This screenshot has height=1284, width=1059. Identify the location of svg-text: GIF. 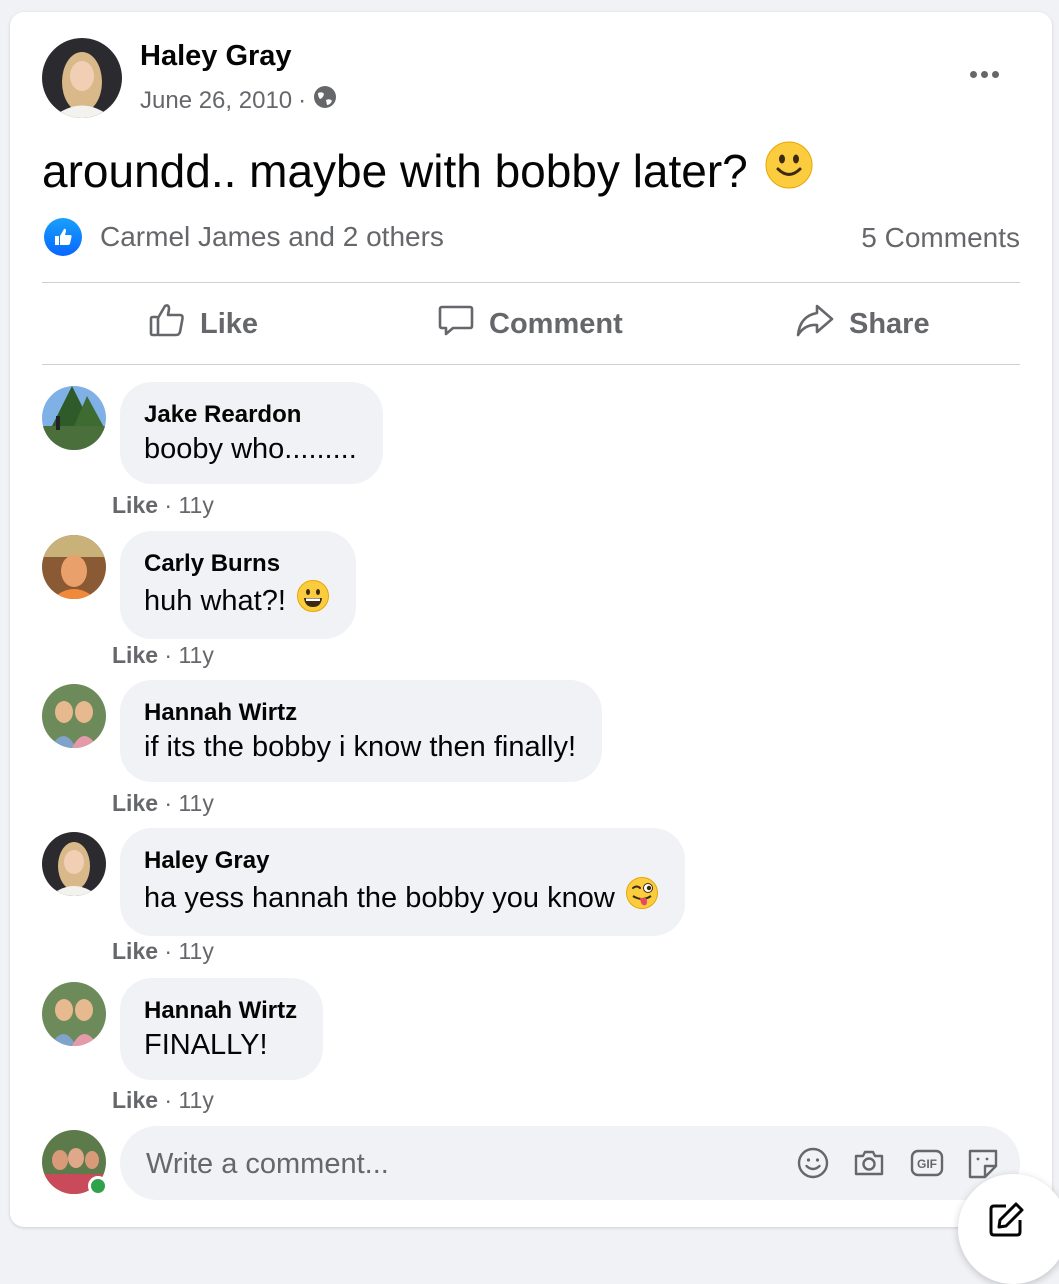
(927, 1164).